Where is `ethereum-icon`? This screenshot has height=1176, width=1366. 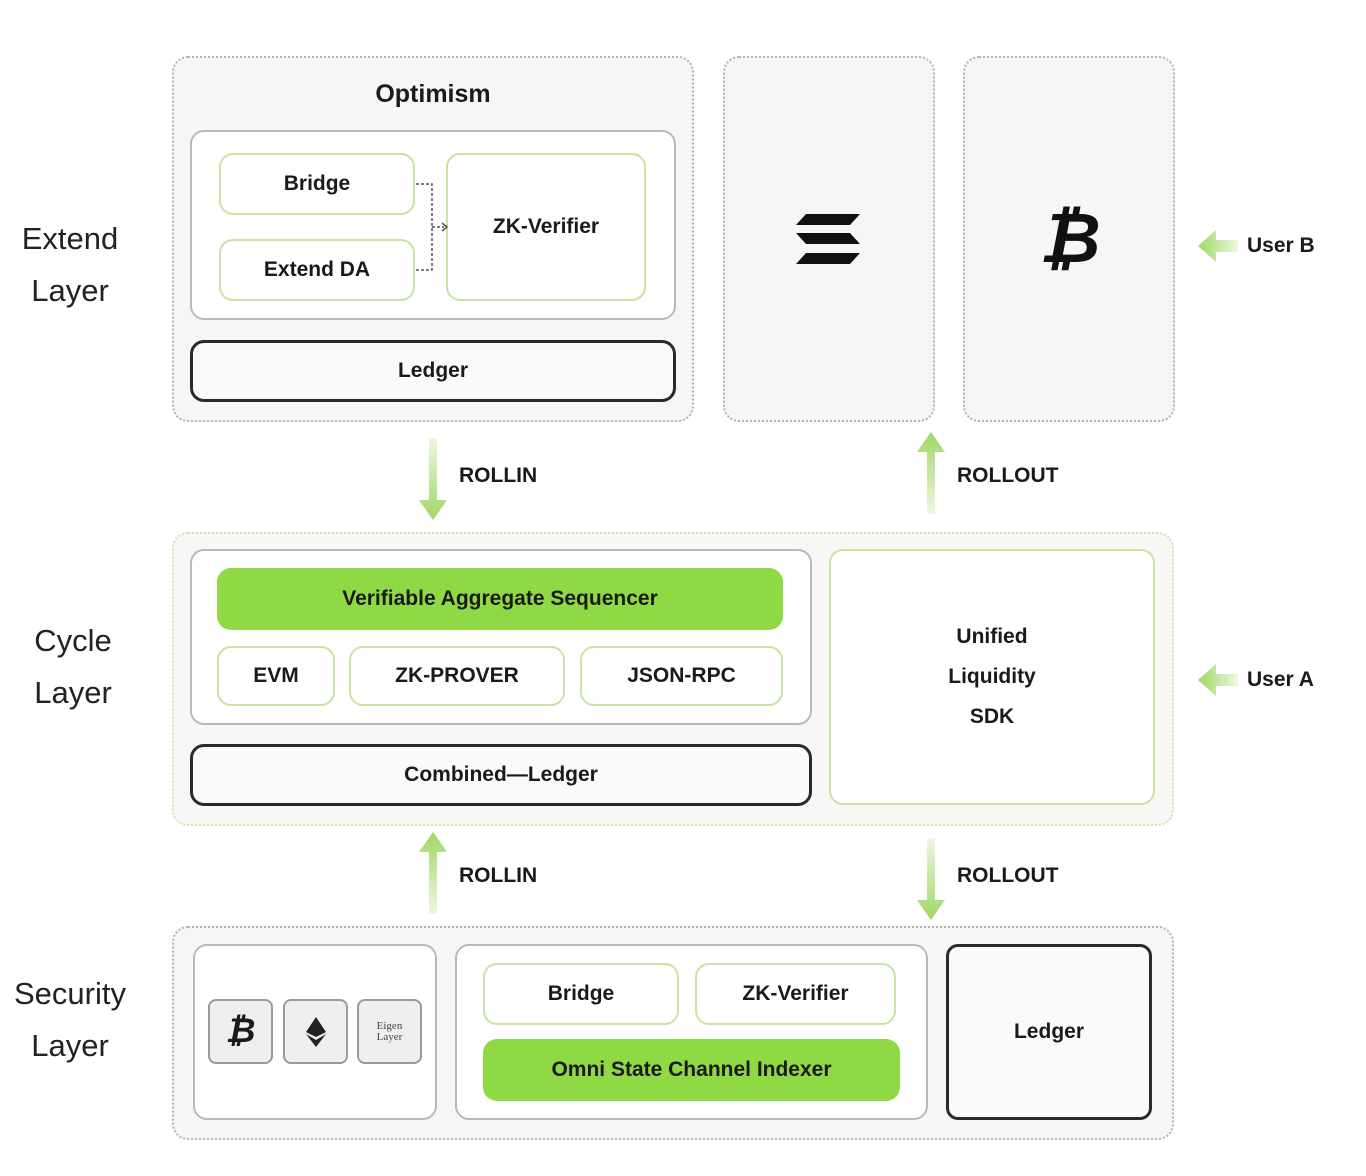 ethereum-icon is located at coordinates (315, 1031).